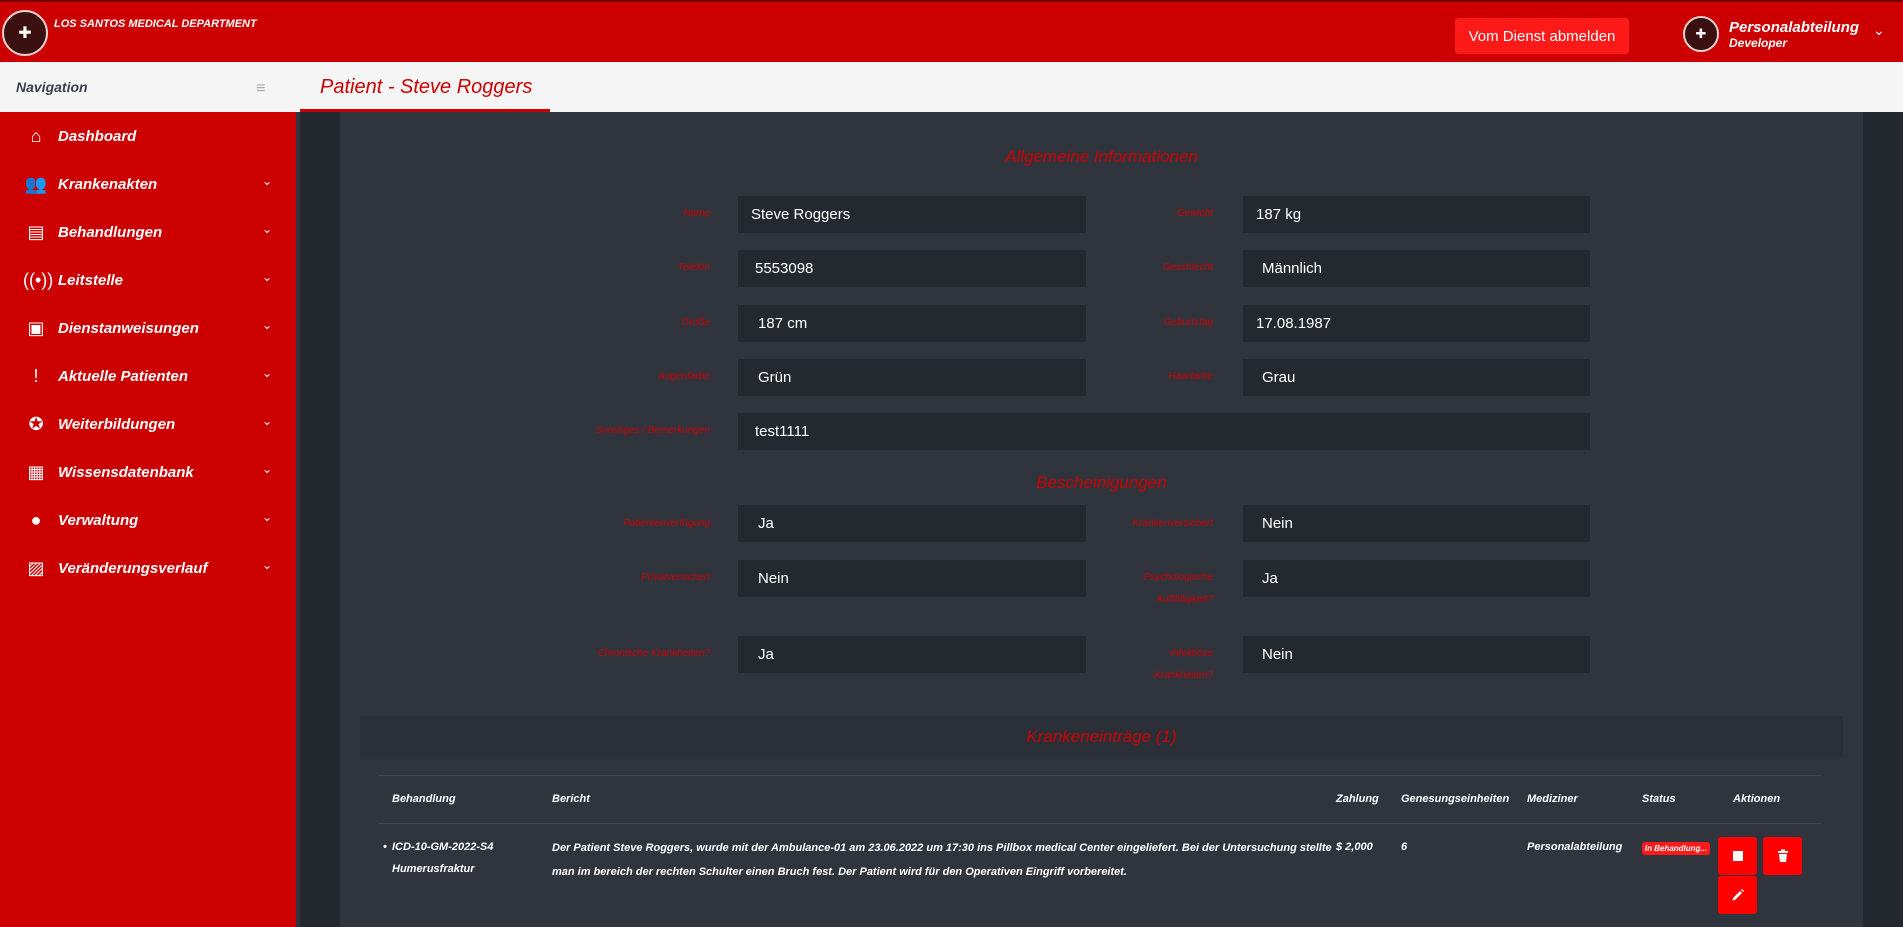 This screenshot has width=1903, height=927. Describe the element at coordinates (696, 213) in the screenshot. I see `name-label: Name` at that location.